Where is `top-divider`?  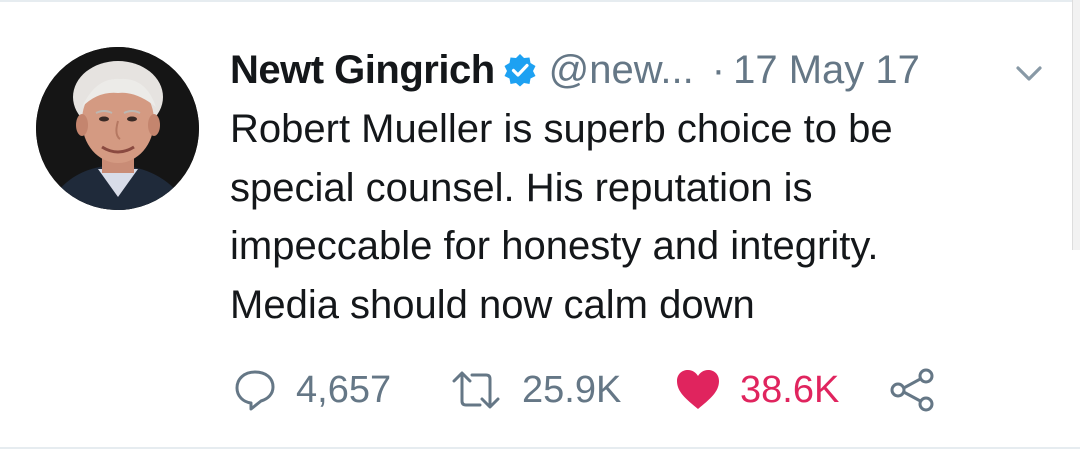
top-divider is located at coordinates (540, 1).